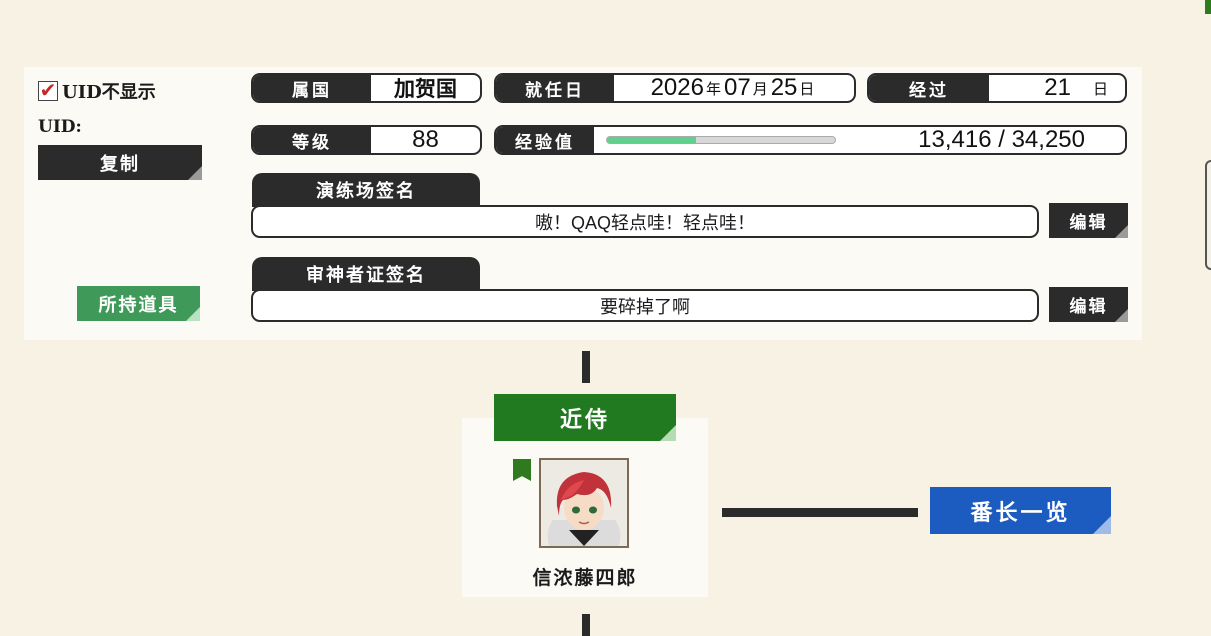 Image resolution: width=1211 pixels, height=636 pixels. Describe the element at coordinates (48, 91) in the screenshot. I see `hide-uid-checkbox: ✔` at that location.